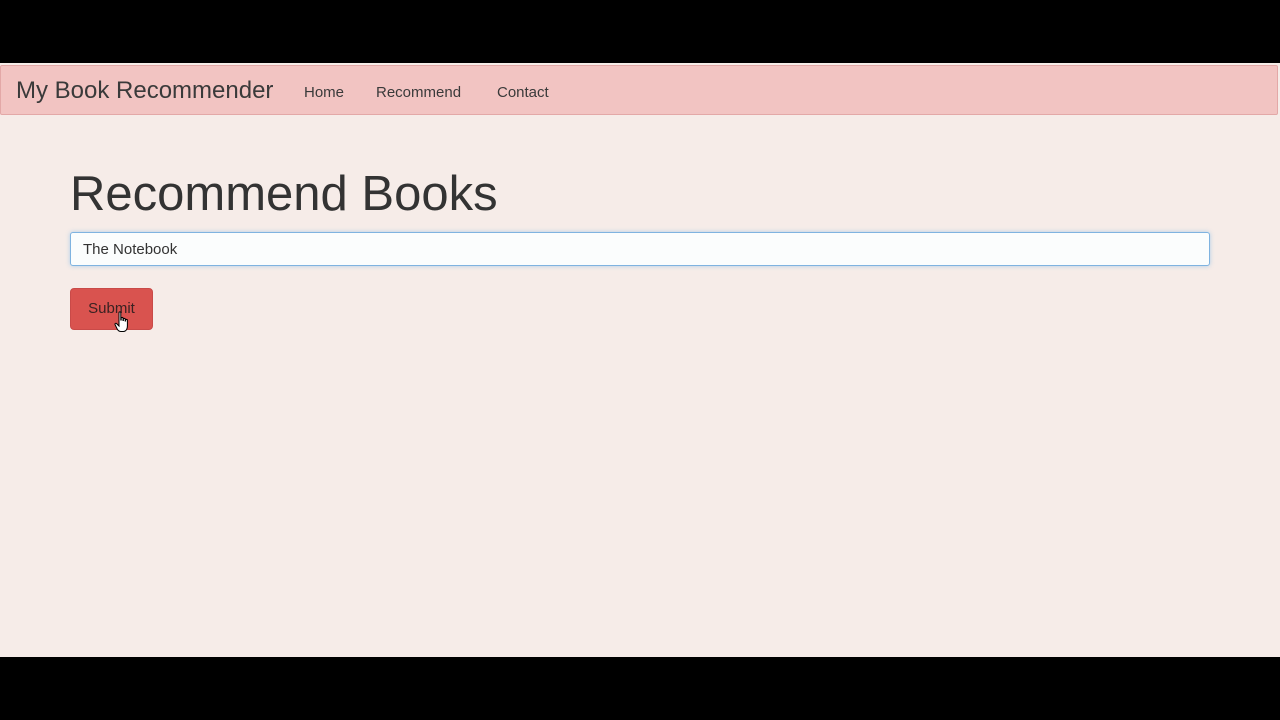 The image size is (1280, 720). I want to click on submit-button: Submit, so click(111, 309).